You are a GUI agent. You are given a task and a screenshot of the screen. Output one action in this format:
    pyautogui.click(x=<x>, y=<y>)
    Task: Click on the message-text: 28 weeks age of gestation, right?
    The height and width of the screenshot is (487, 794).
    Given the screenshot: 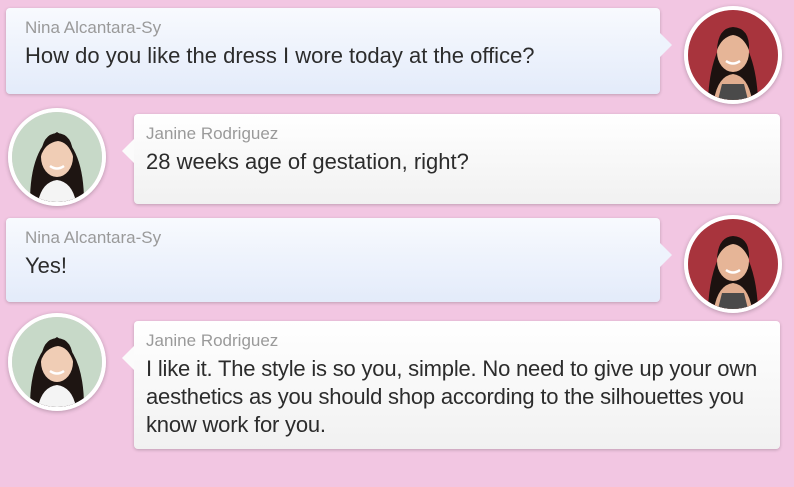 What is the action you would take?
    pyautogui.click(x=307, y=161)
    